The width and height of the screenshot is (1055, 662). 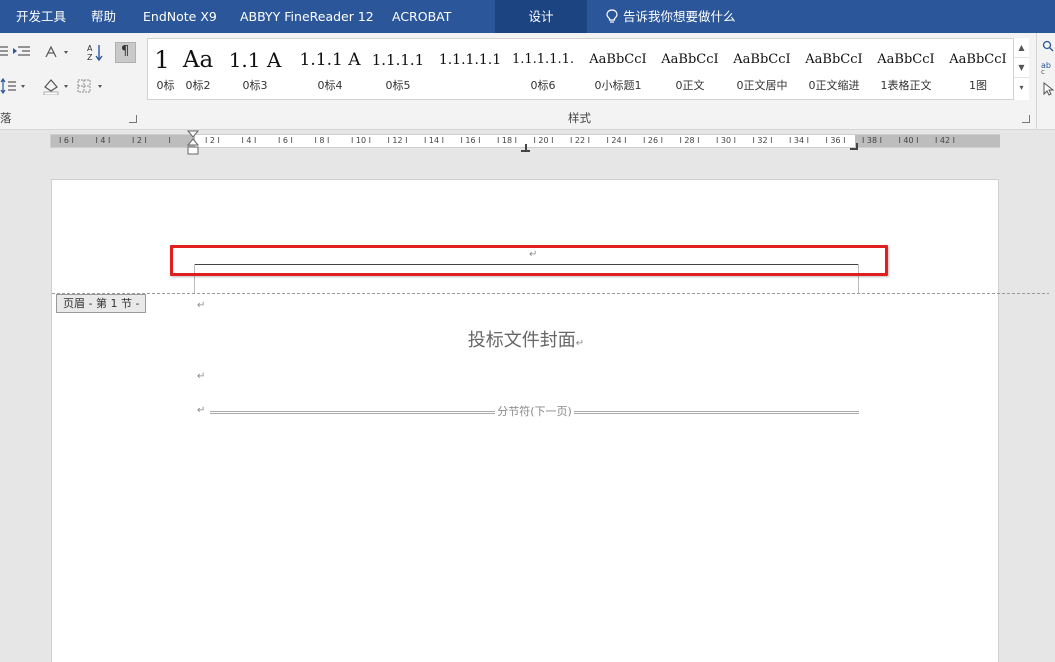 I want to click on sort-icon: A Z, so click(x=96, y=52).